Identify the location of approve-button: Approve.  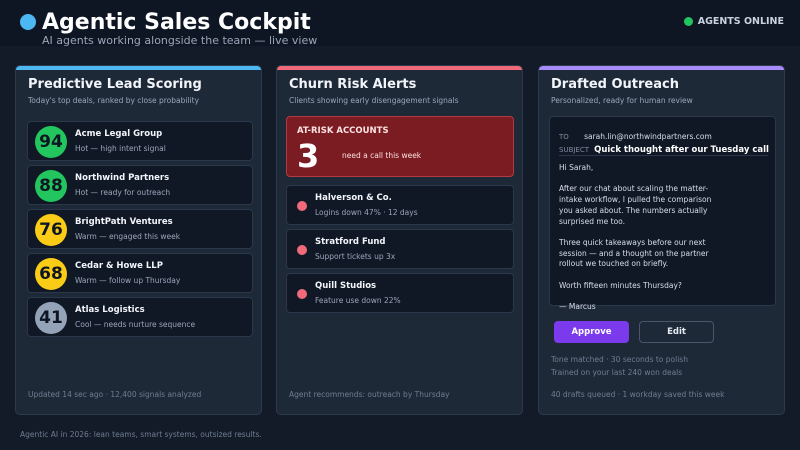
(591, 332).